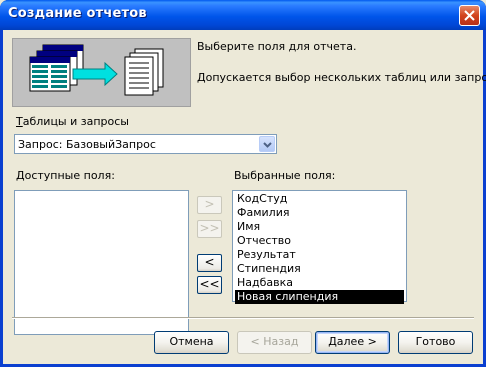 This screenshot has height=367, width=486. What do you see at coordinates (435, 342) in the screenshot?
I see `finish-button: Готово` at bounding box center [435, 342].